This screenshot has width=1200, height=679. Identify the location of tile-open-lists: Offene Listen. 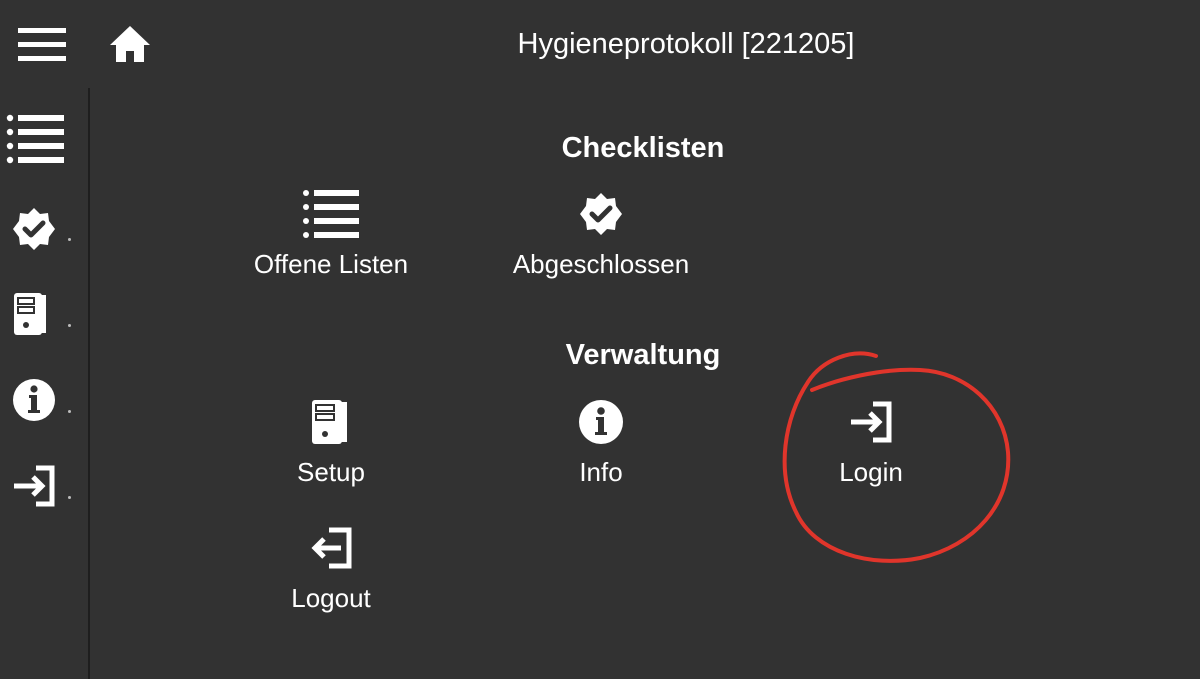
(331, 241).